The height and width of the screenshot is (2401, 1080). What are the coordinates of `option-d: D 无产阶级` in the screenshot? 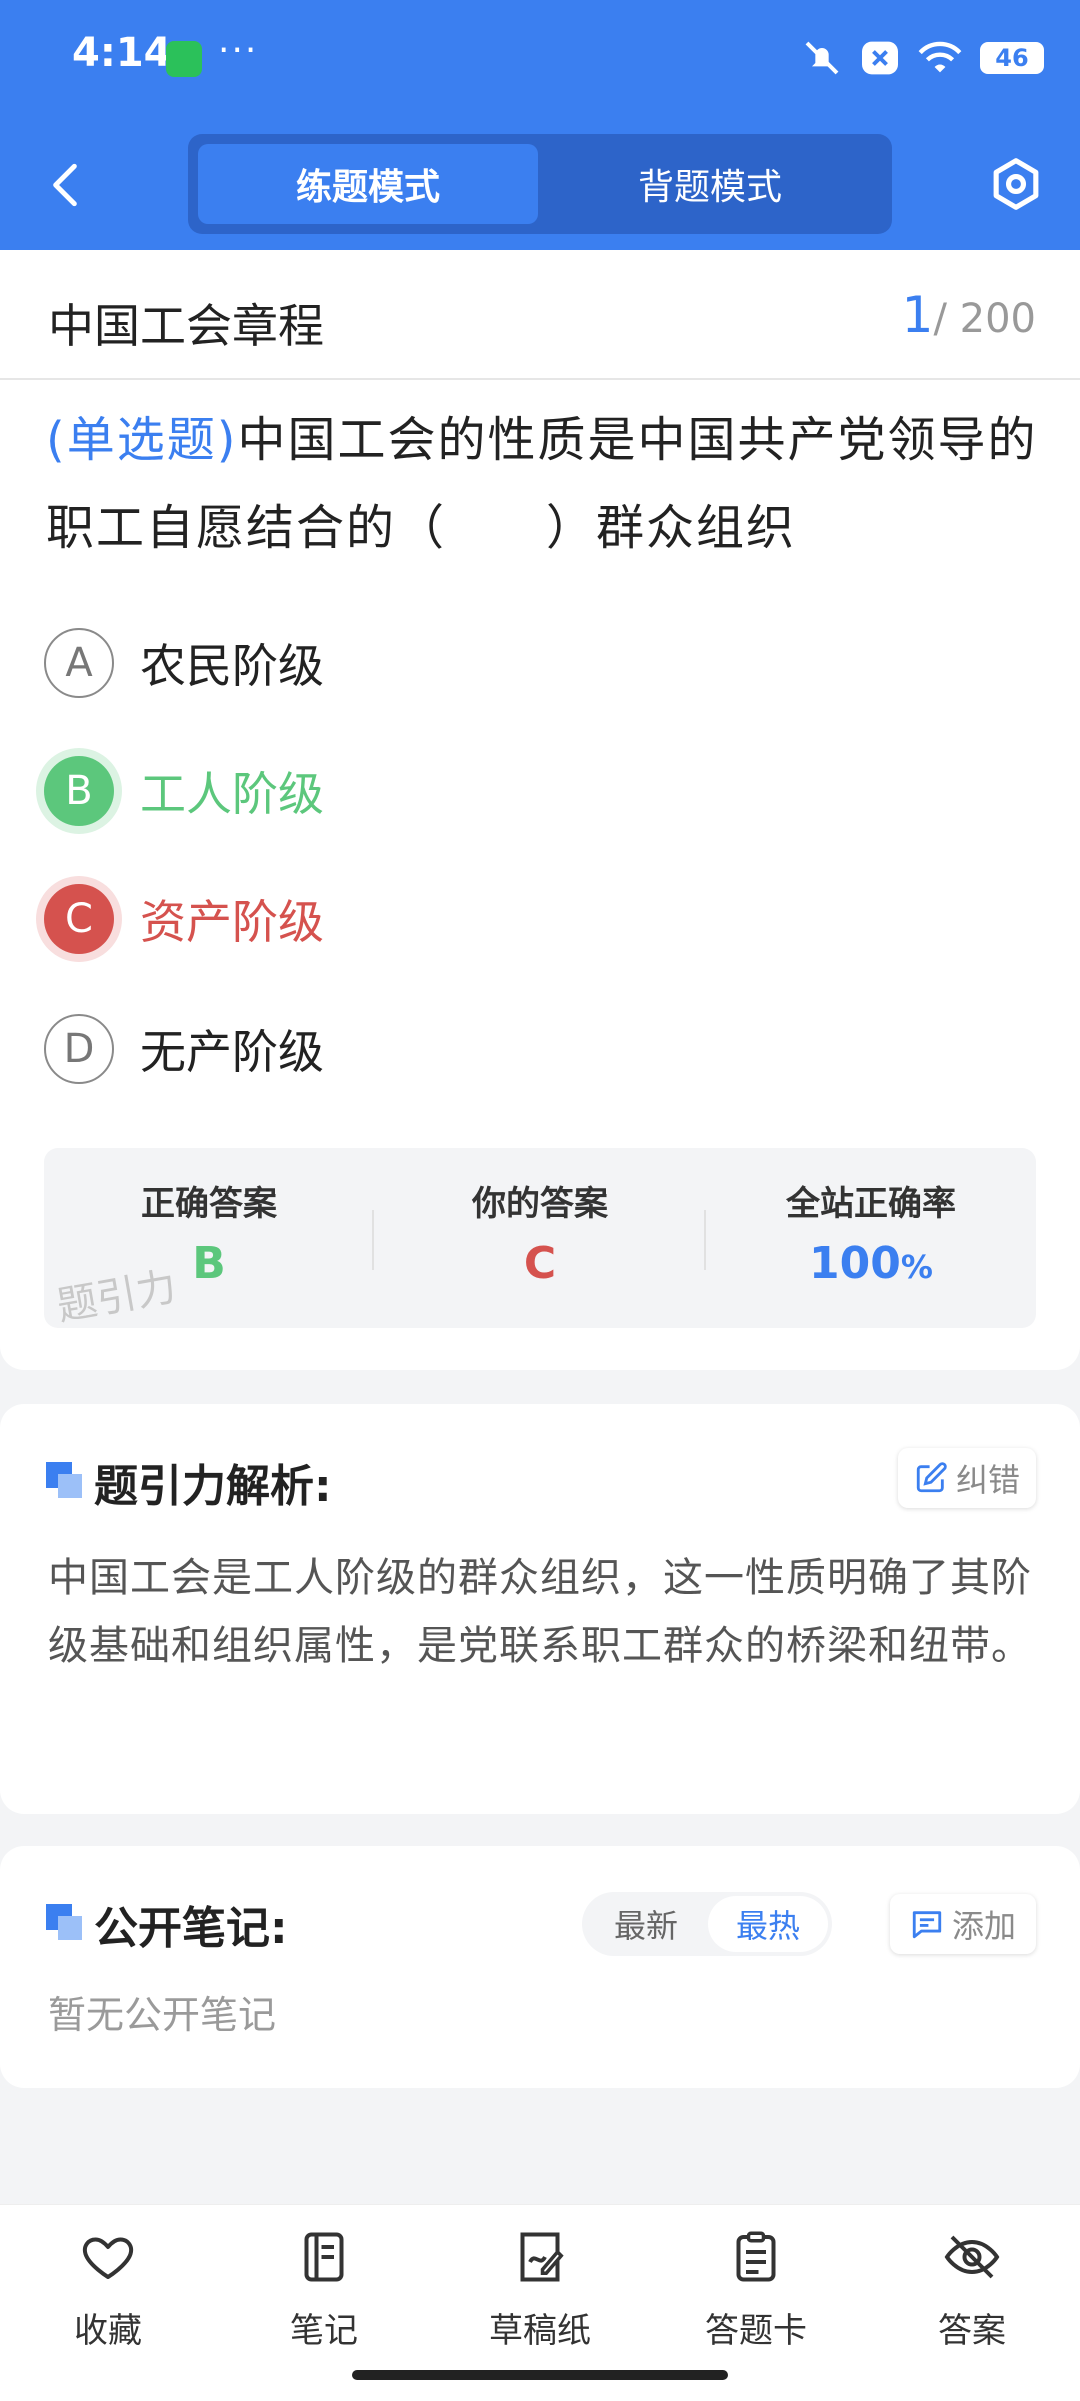 It's located at (184, 1049).